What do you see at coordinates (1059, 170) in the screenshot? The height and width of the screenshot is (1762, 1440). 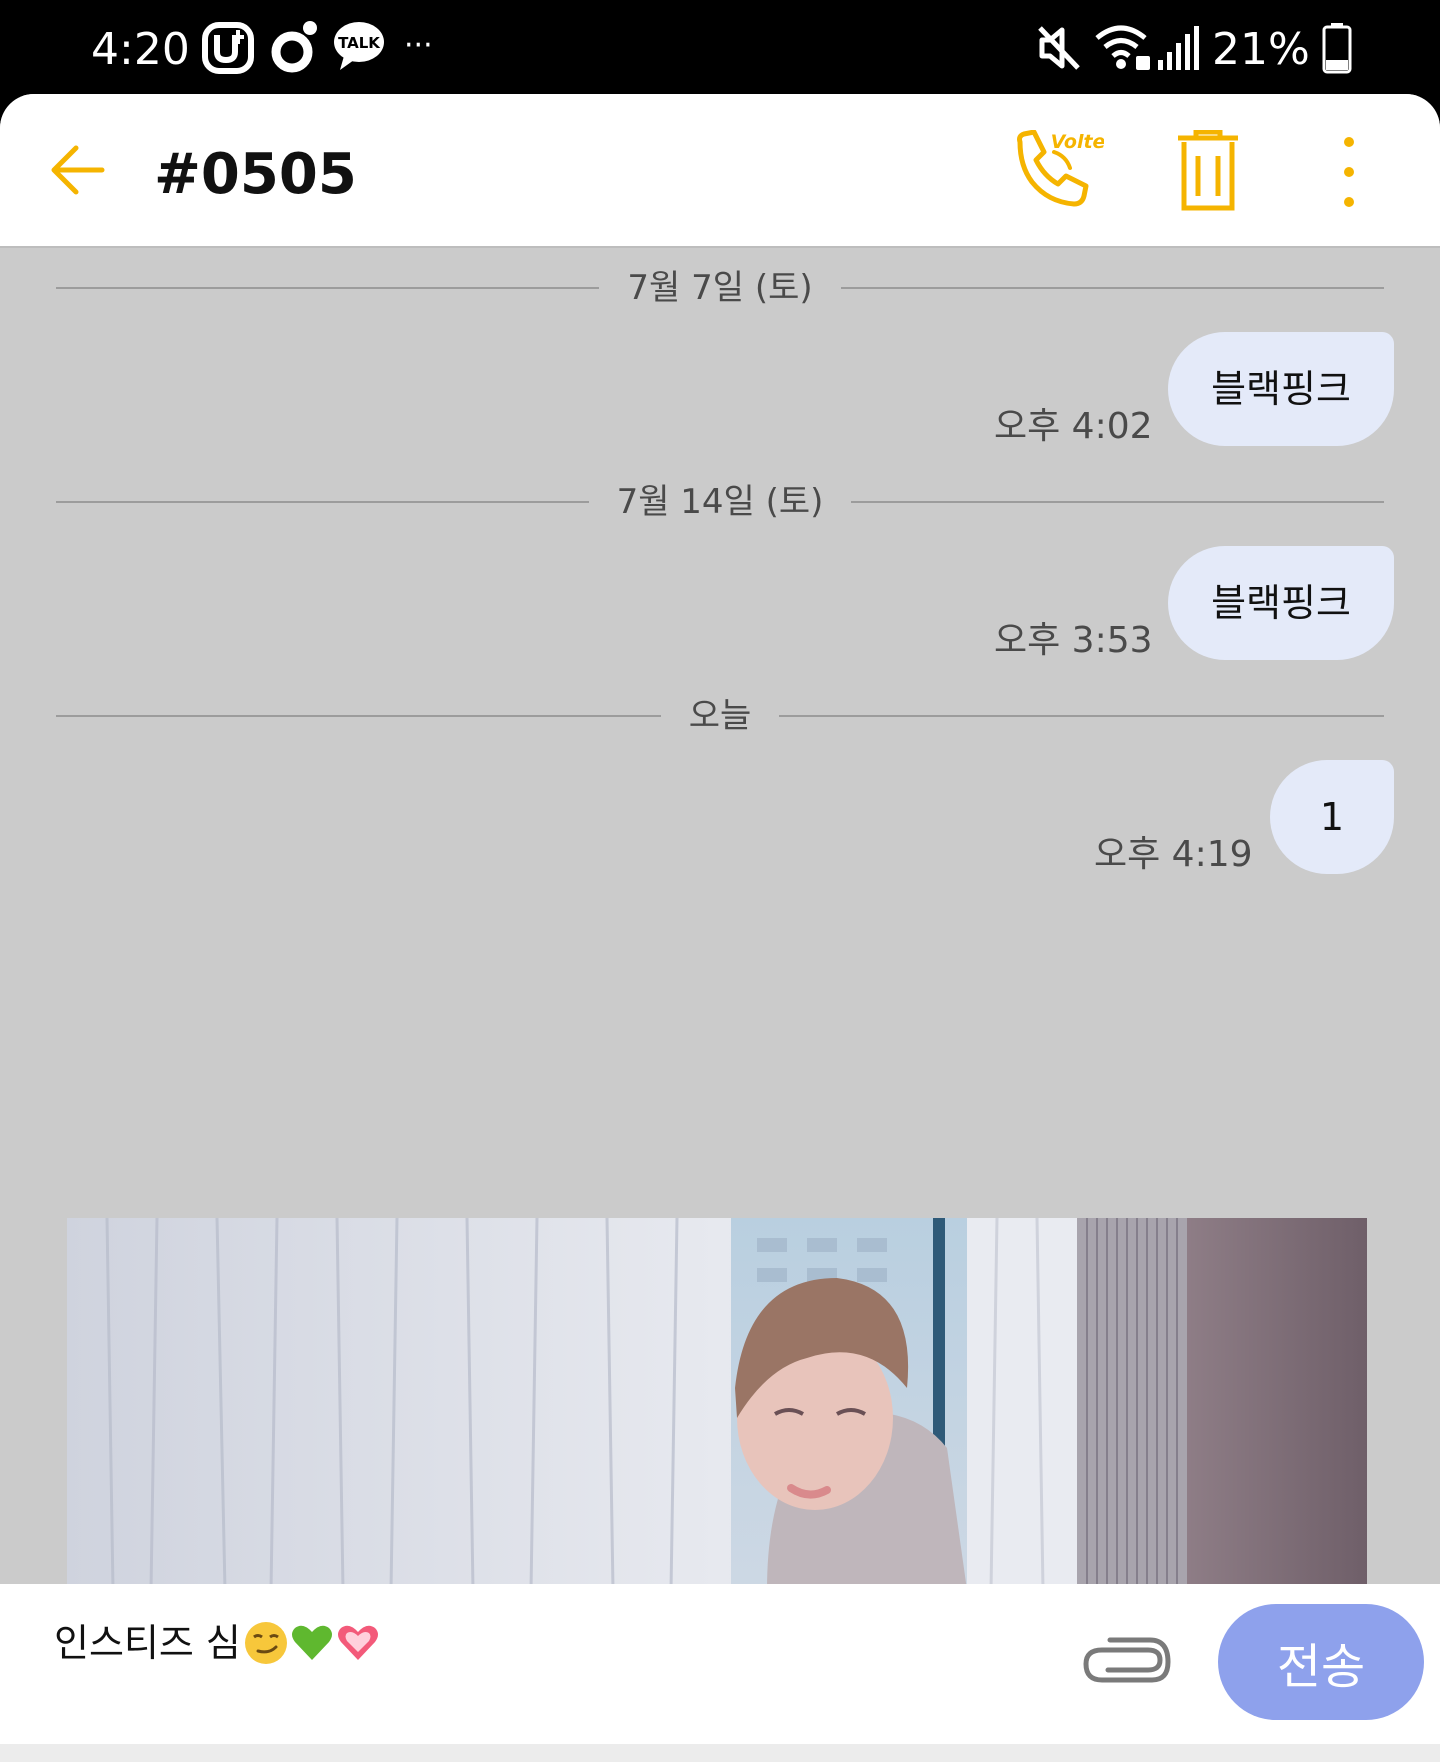 I see `volte-call-icon: Volte` at bounding box center [1059, 170].